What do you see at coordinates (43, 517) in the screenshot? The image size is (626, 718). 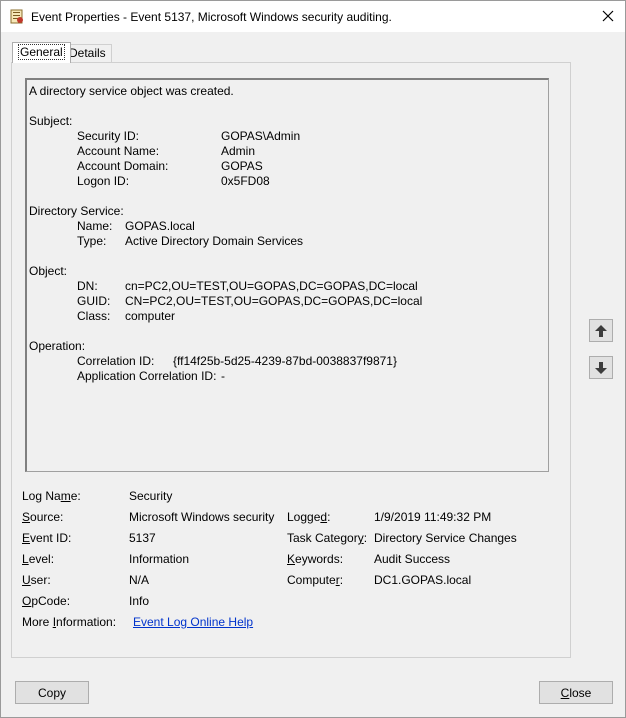 I see `source-label: Source:` at bounding box center [43, 517].